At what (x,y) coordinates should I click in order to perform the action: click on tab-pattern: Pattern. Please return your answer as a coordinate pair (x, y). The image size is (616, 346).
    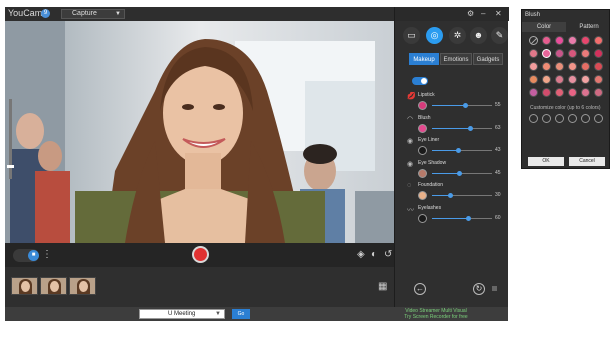
    Looking at the image, I should click on (589, 27).